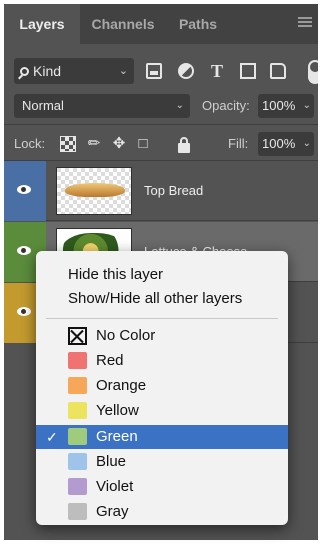 The width and height of the screenshot is (322, 544). Describe the element at coordinates (52, 437) in the screenshot. I see `checkmark-icon: ✓` at that location.